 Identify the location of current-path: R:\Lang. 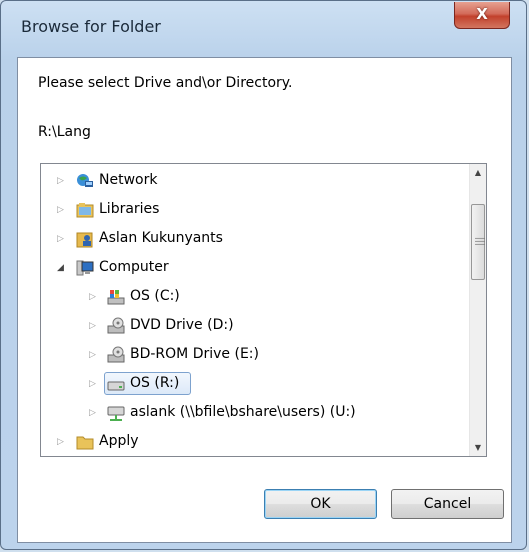
(64, 132).